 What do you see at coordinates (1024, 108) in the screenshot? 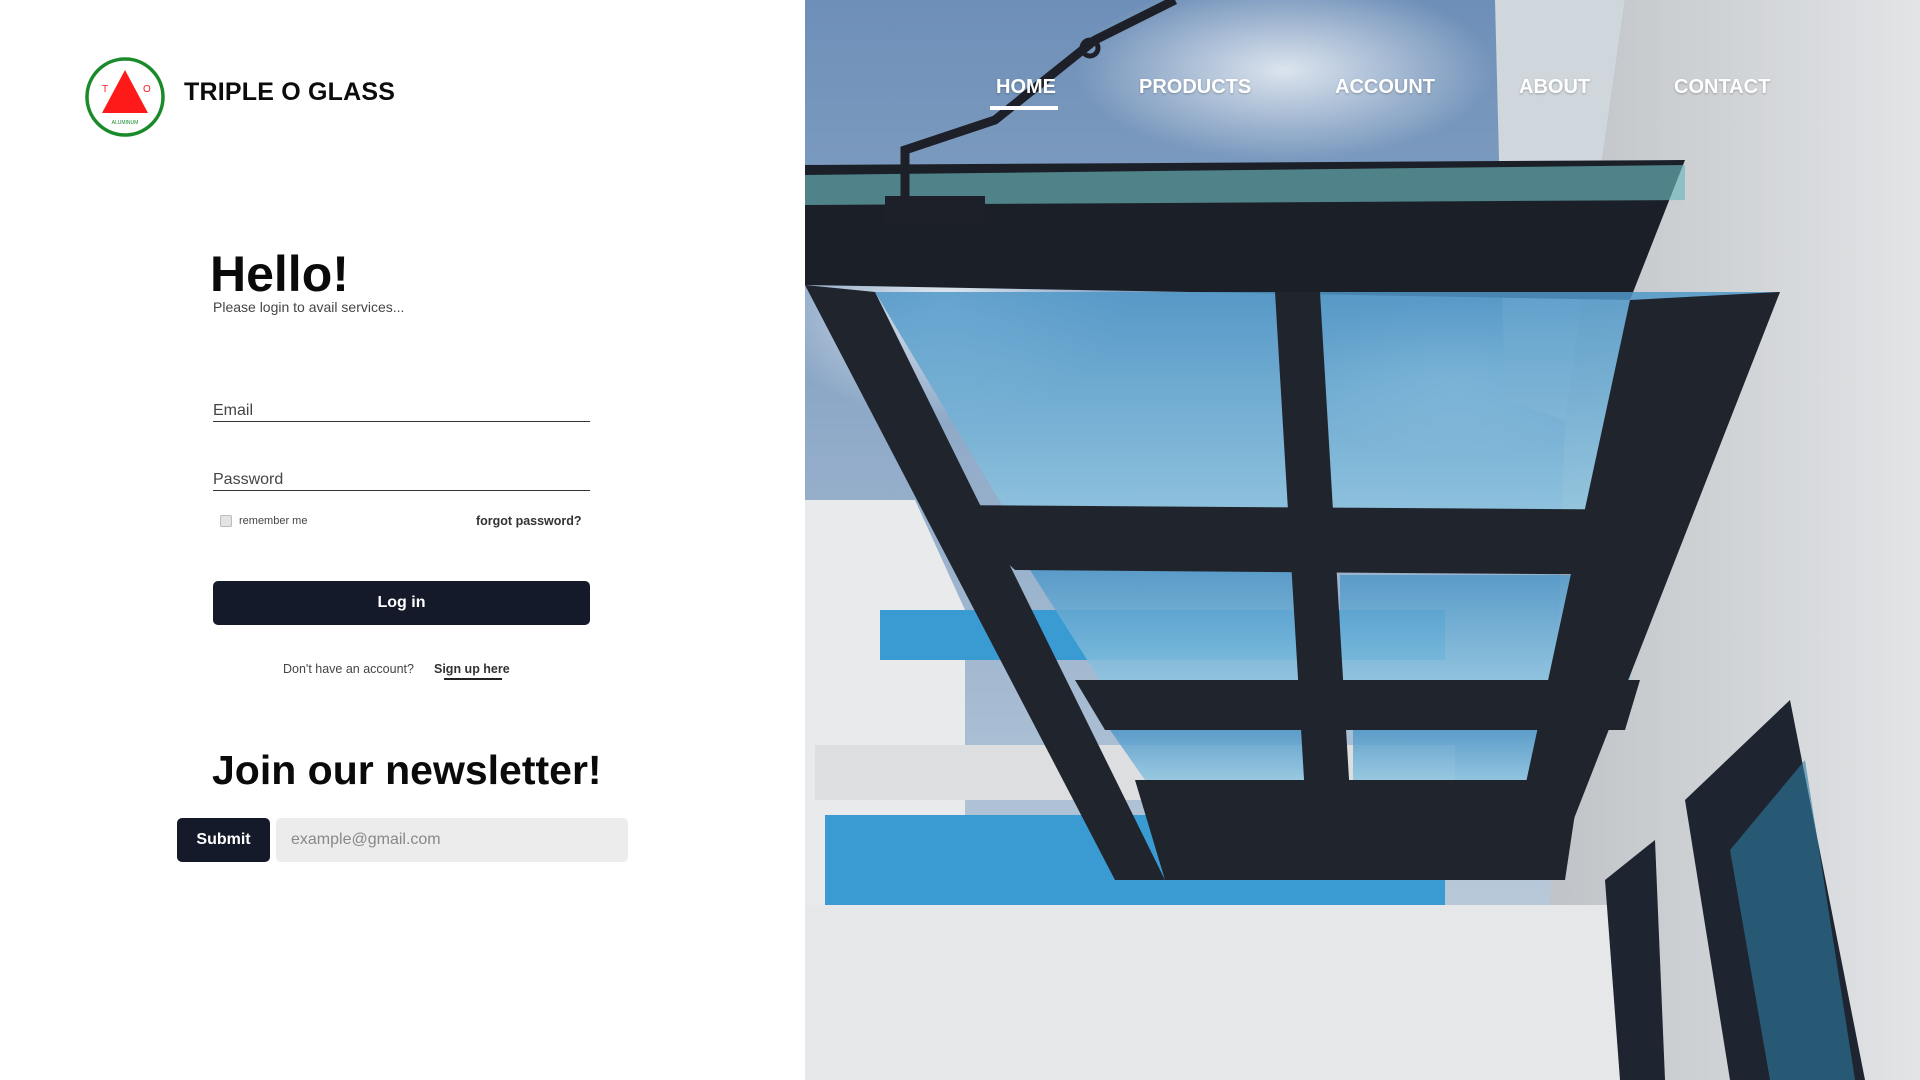
I see `nav-active-indicator` at bounding box center [1024, 108].